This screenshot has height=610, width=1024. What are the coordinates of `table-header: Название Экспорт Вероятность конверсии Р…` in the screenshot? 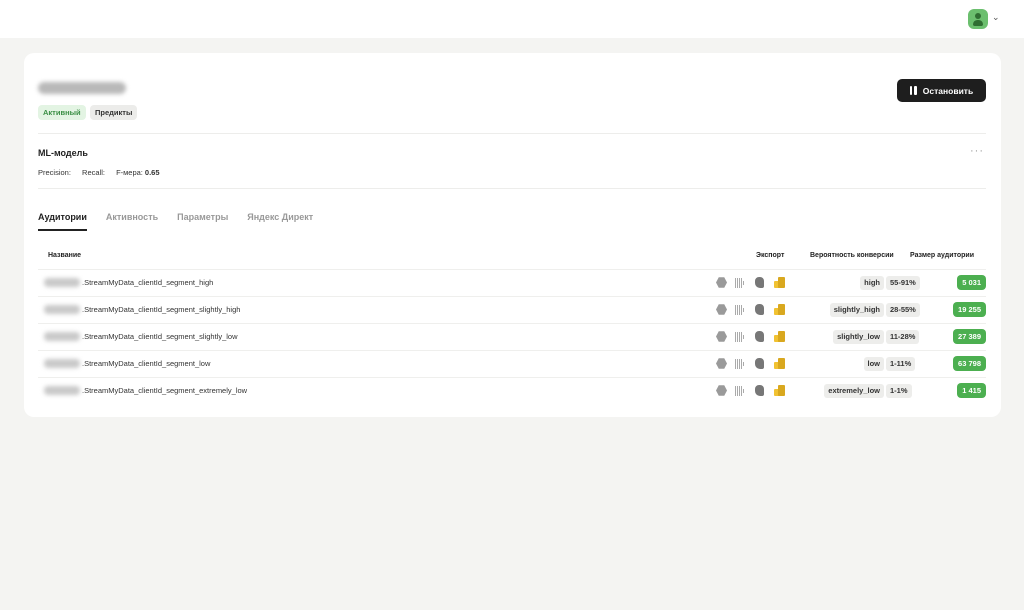 It's located at (512, 257).